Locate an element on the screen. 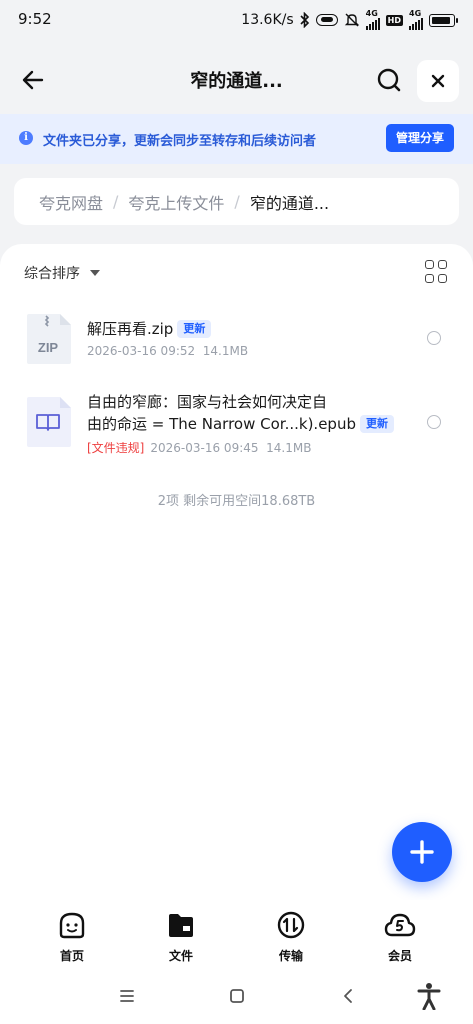  tab-transfer: 传输 is located at coordinates (291, 937).